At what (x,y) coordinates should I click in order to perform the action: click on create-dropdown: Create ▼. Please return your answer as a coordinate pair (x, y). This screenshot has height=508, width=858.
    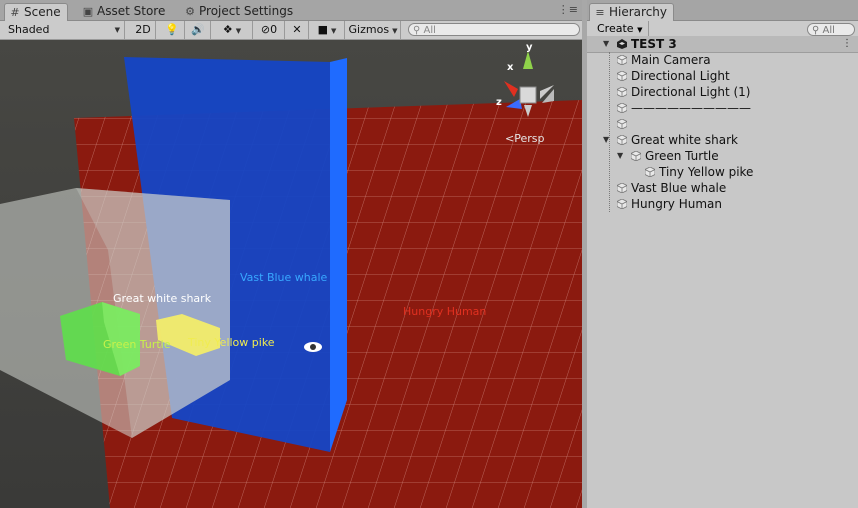
    Looking at the image, I should click on (620, 29).